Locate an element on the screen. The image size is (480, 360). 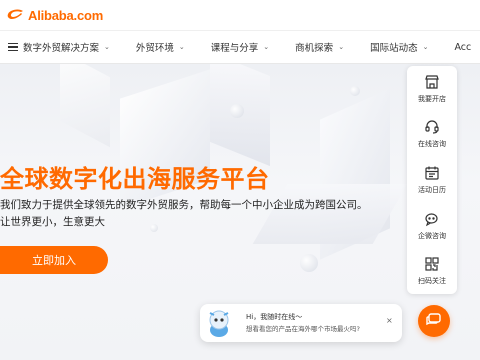
side-item-event-calendar: 活动日历 is located at coordinates (432, 180).